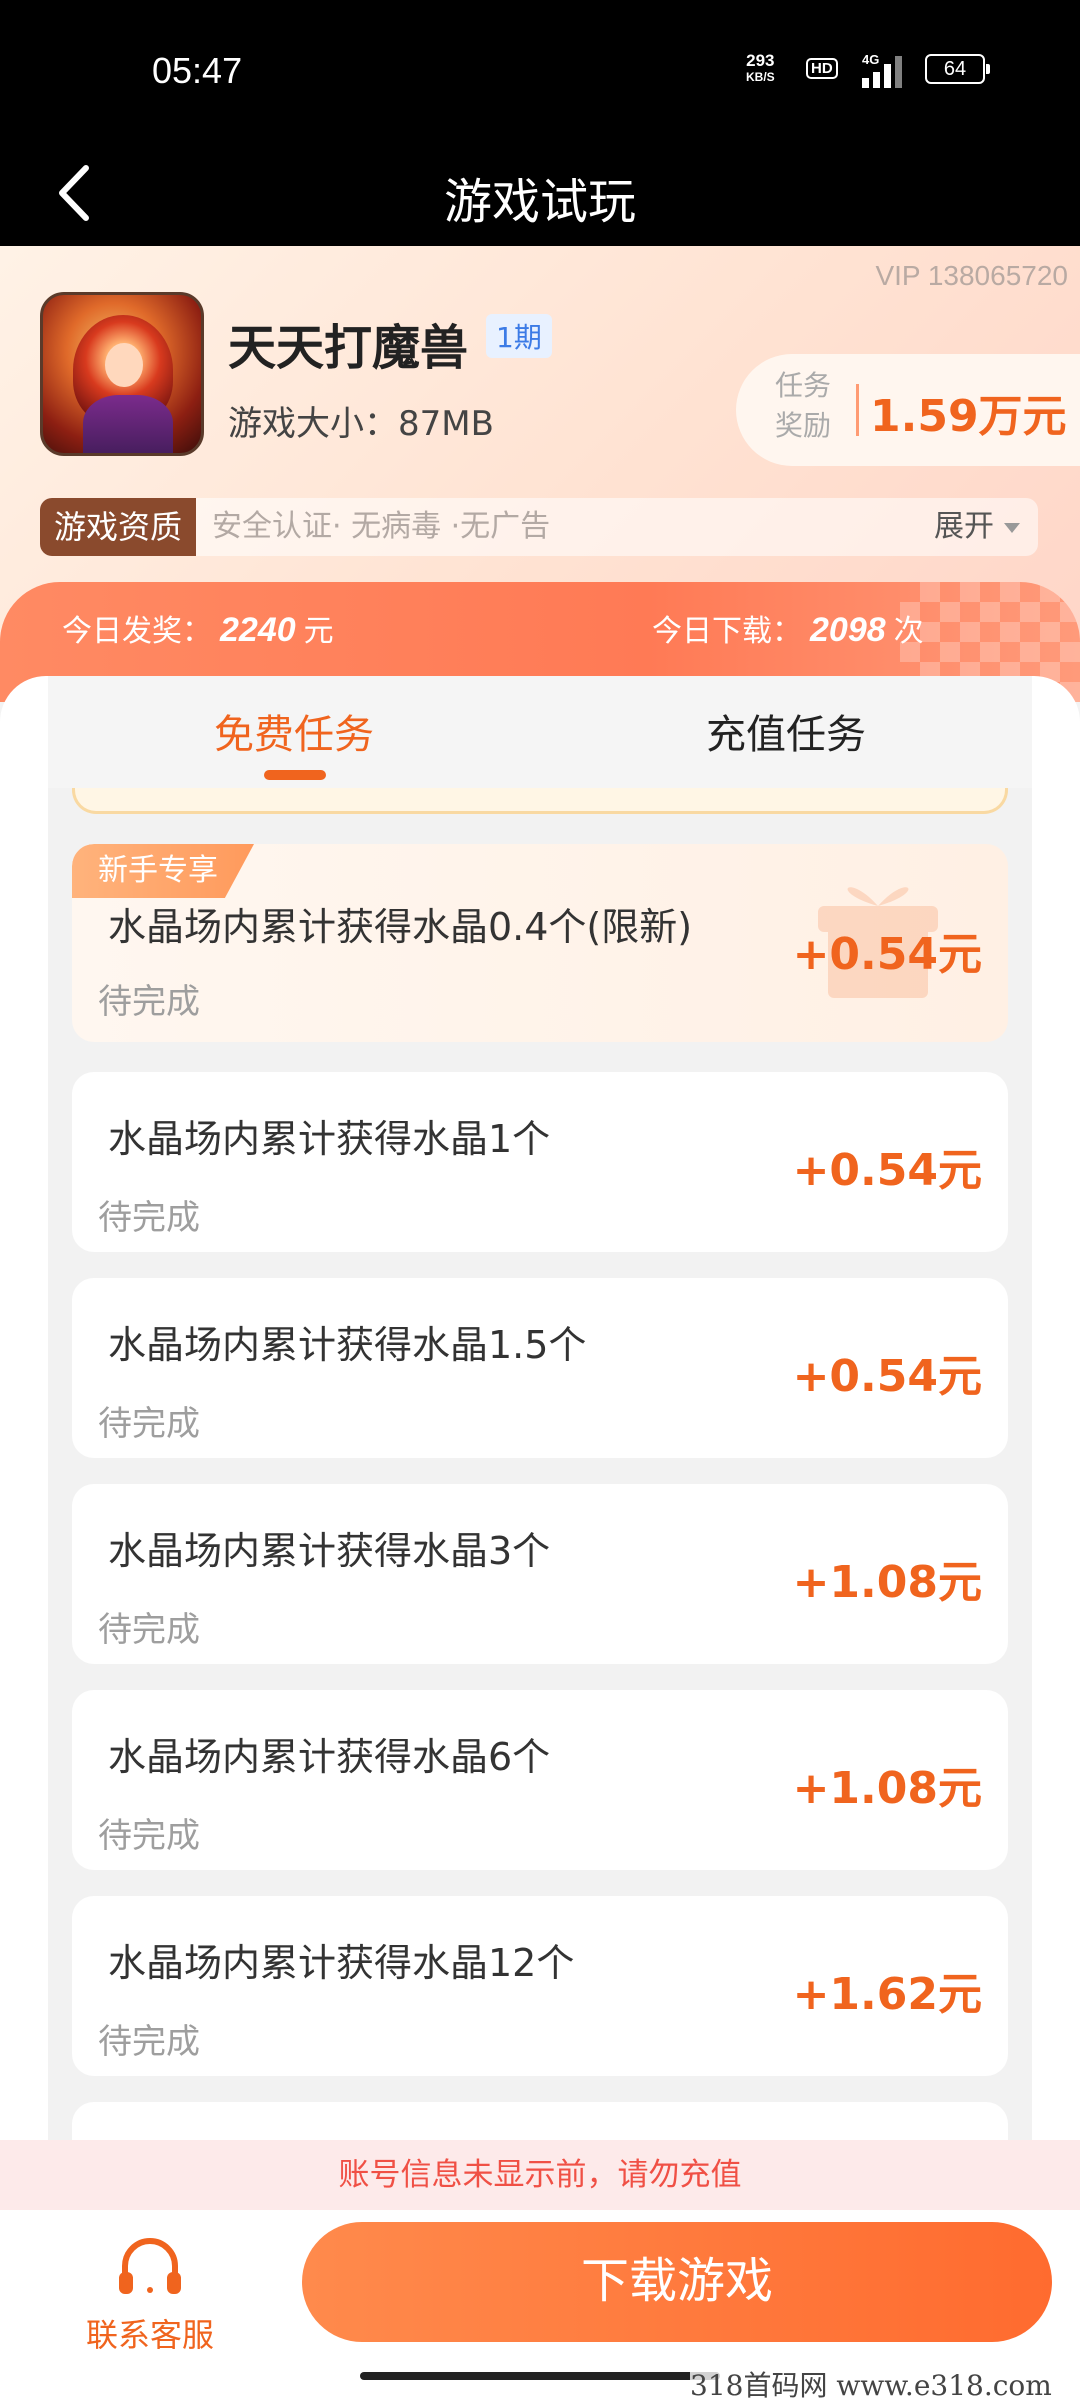 The height and width of the screenshot is (2400, 1080). What do you see at coordinates (822, 68) in the screenshot?
I see `hd-icon: HD` at bounding box center [822, 68].